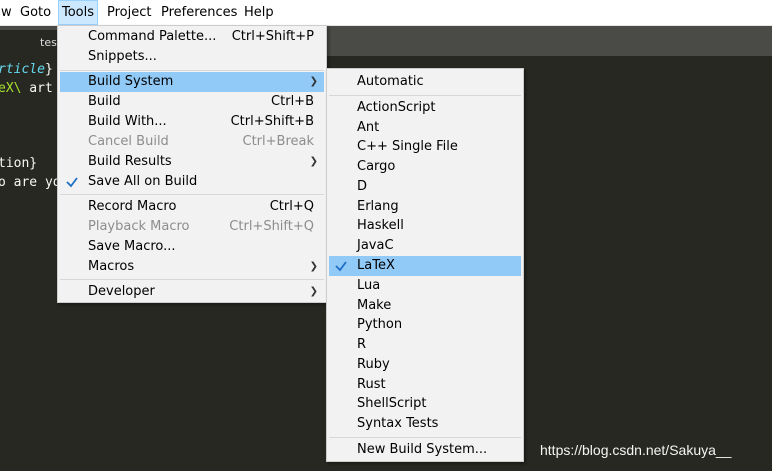 The width and height of the screenshot is (772, 471). Describe the element at coordinates (192, 122) in the screenshot. I see `menu-item-build-with: Build With... Ctrl+Shift+B` at that location.